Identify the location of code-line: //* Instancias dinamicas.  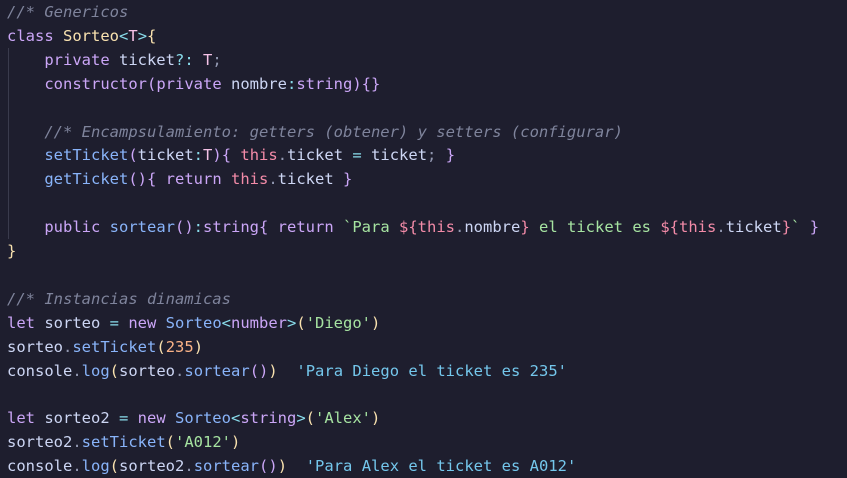
(119, 299).